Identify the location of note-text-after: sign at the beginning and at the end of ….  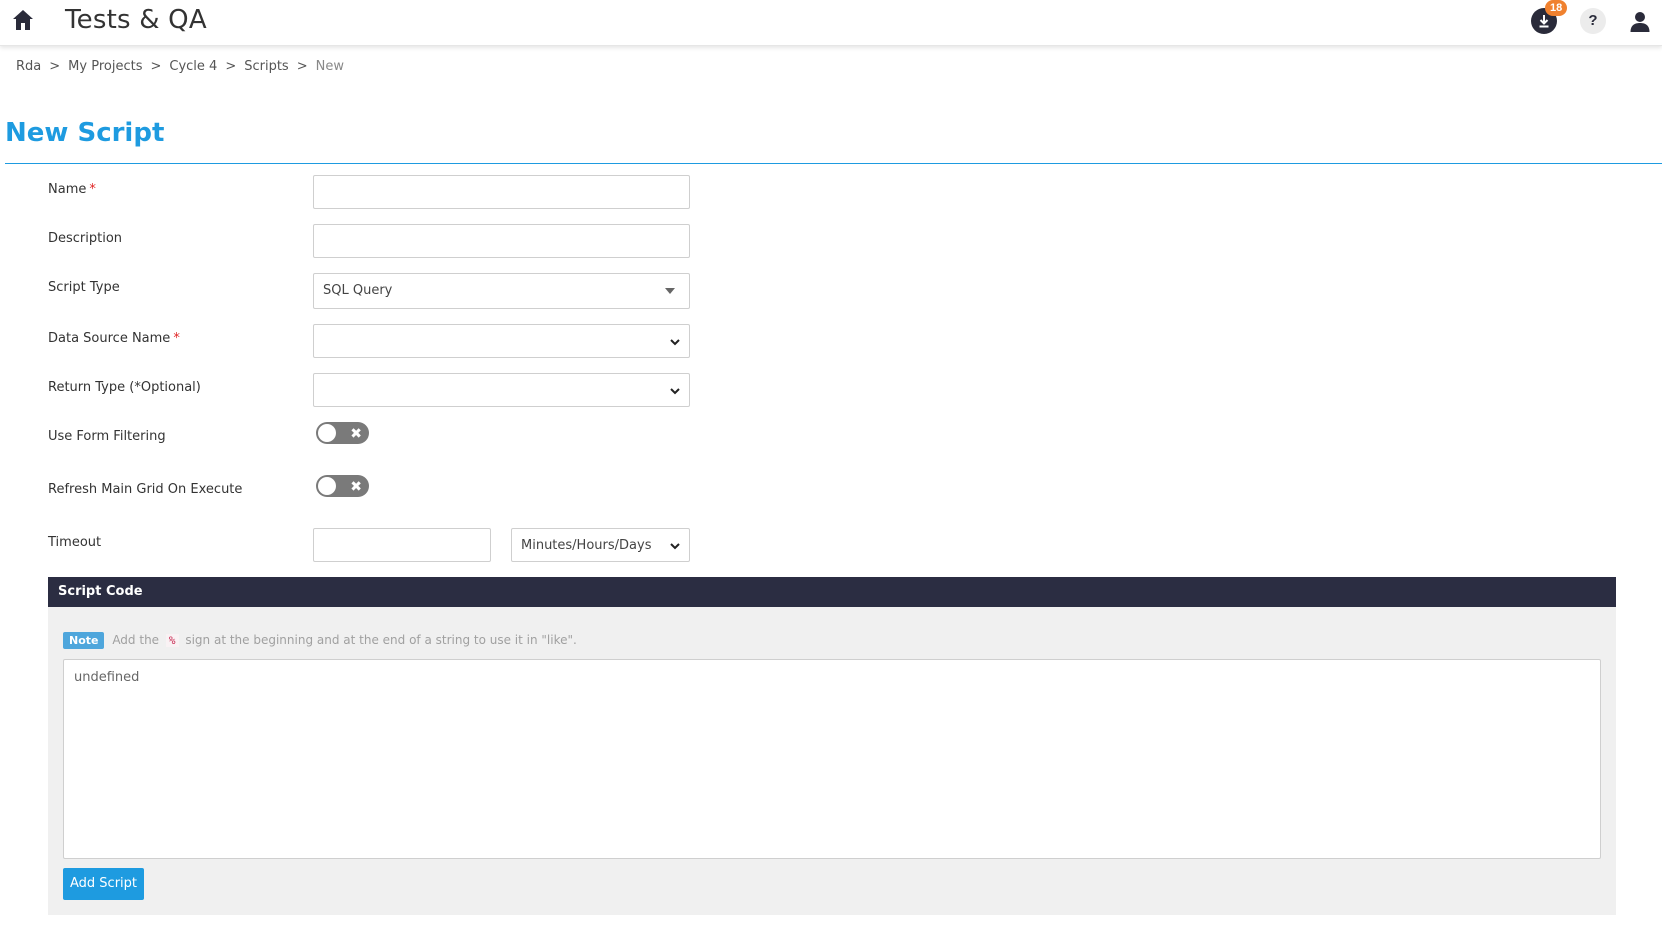
(381, 640).